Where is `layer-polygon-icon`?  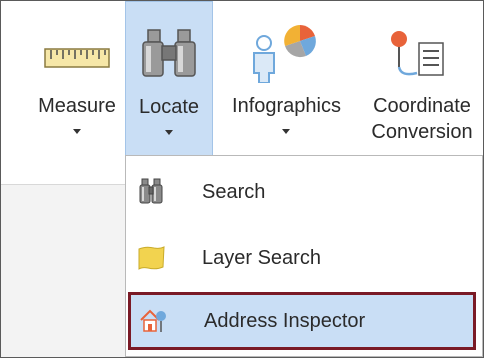
layer-polygon-icon is located at coordinates (151, 258).